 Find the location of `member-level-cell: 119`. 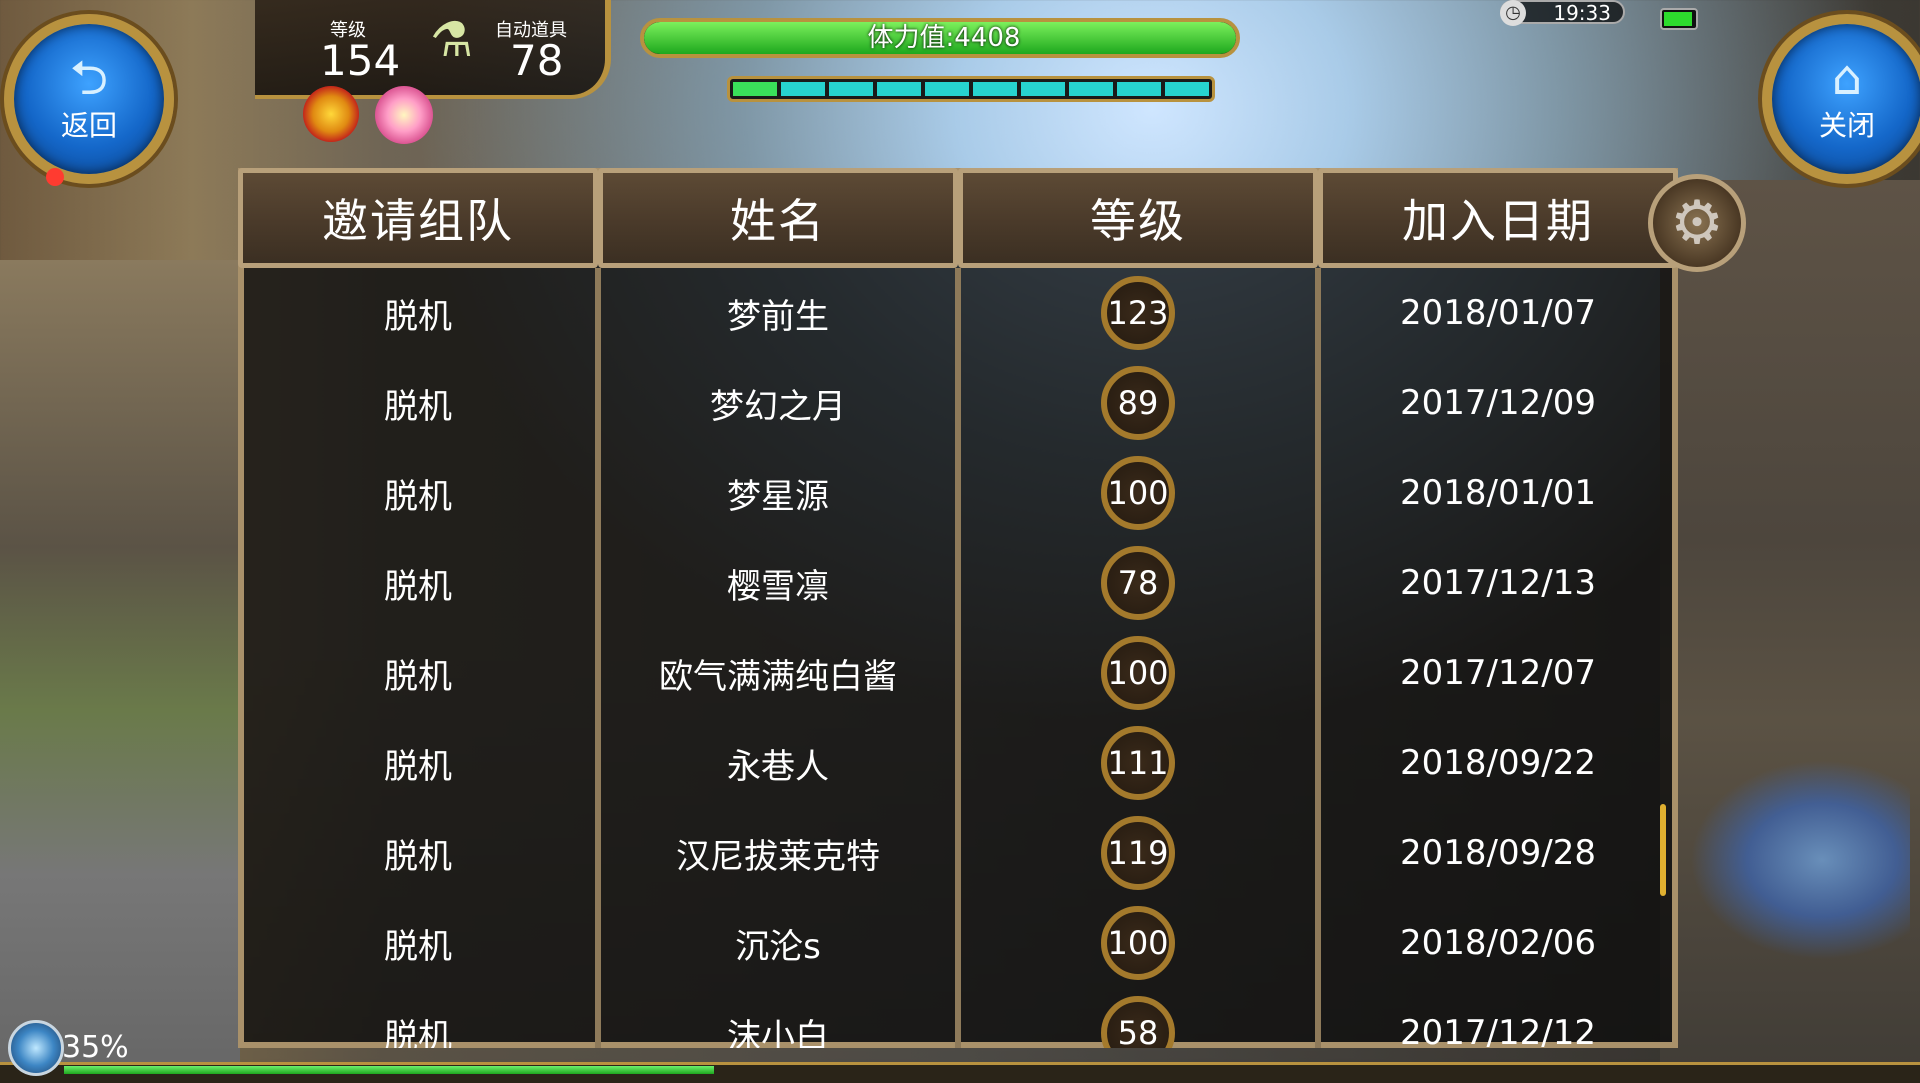

member-level-cell: 119 is located at coordinates (1138, 853).